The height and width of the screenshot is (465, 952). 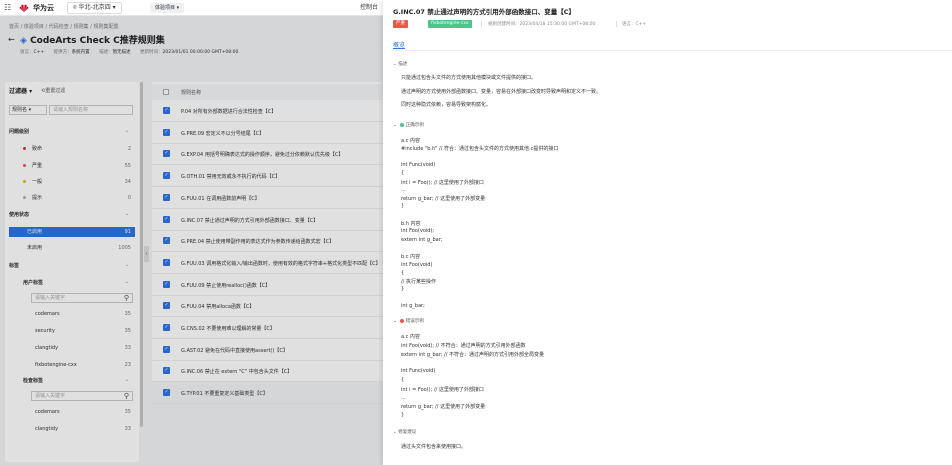 What do you see at coordinates (33, 380) in the screenshot?
I see `check-tags-title: 检查标签` at bounding box center [33, 380].